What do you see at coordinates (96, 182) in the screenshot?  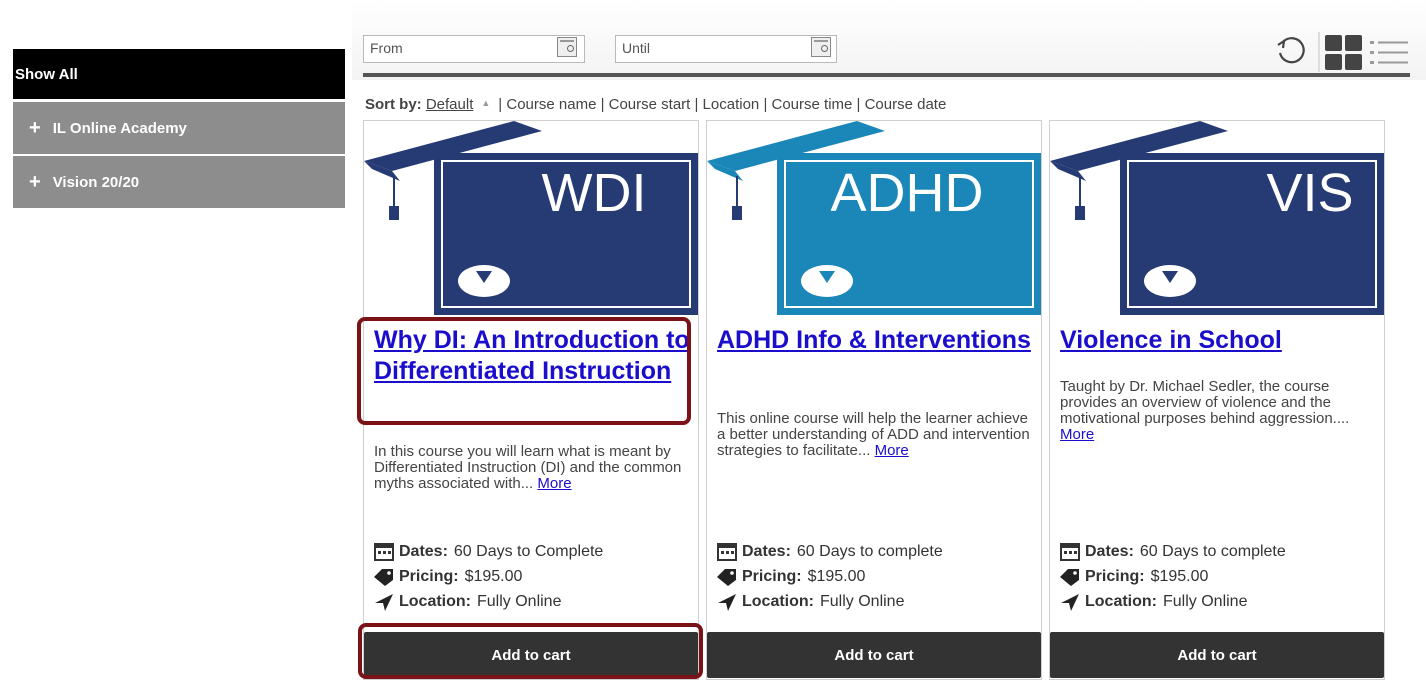 I see `sidebar-item-label: Vision 20/20` at bounding box center [96, 182].